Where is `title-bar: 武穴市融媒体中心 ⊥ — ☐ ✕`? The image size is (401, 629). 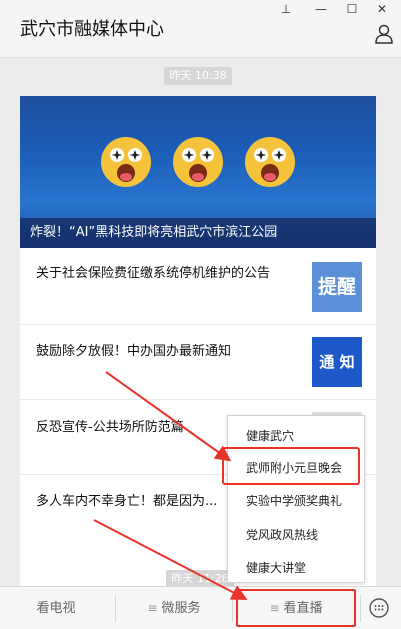
title-bar: 武穴市融媒体中心 ⊥ — ☐ ✕ is located at coordinates (200, 29).